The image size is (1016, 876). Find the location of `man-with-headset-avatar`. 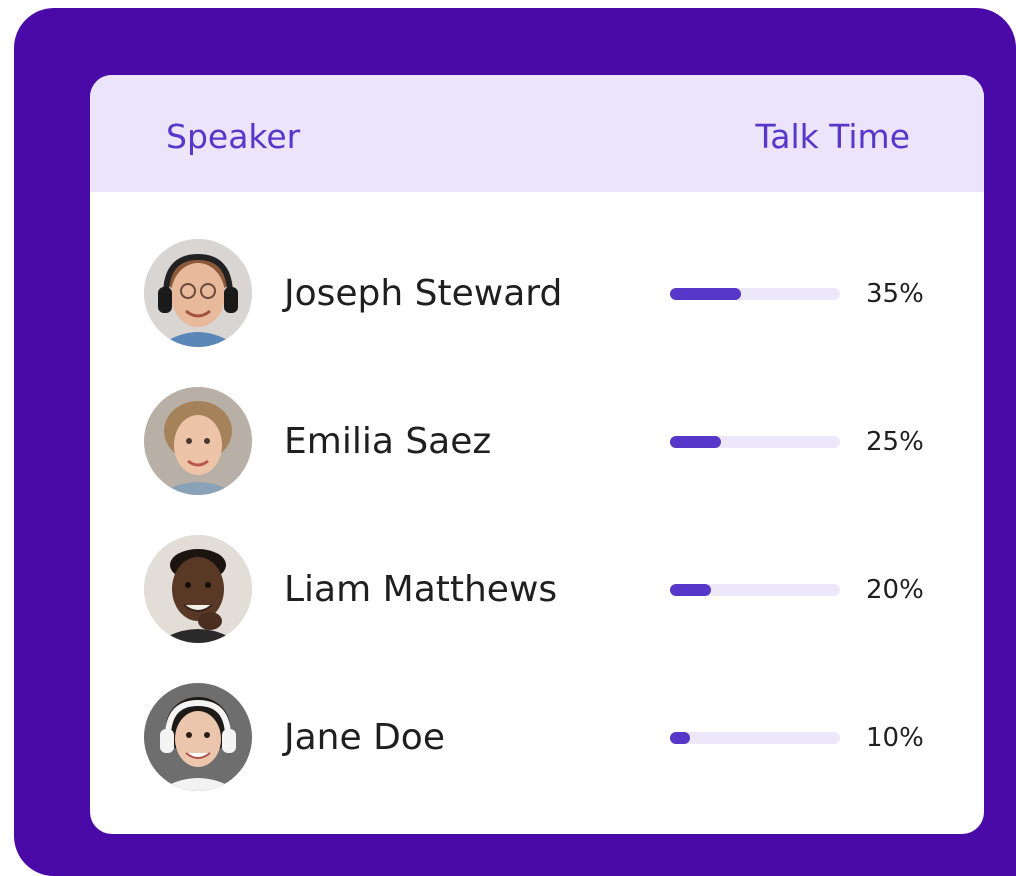

man-with-headset-avatar is located at coordinates (198, 293).